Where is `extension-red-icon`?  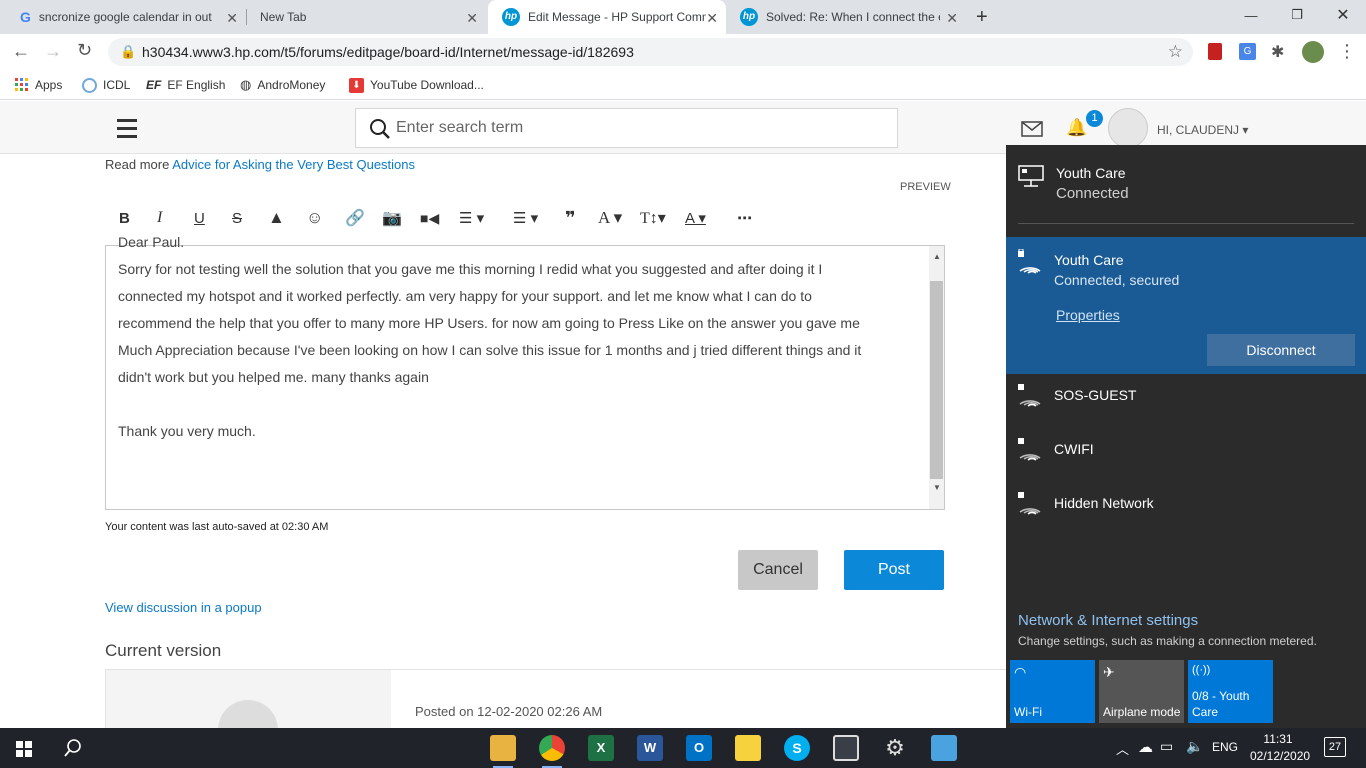 extension-red-icon is located at coordinates (1215, 51).